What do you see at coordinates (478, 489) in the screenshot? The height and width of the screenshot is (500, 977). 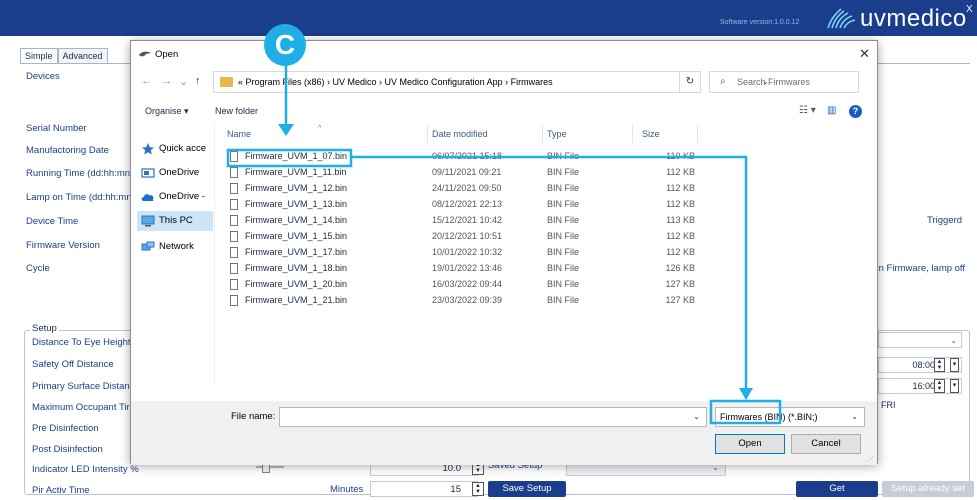 I see `pir-minutes-spinner: ▲ ▼` at bounding box center [478, 489].